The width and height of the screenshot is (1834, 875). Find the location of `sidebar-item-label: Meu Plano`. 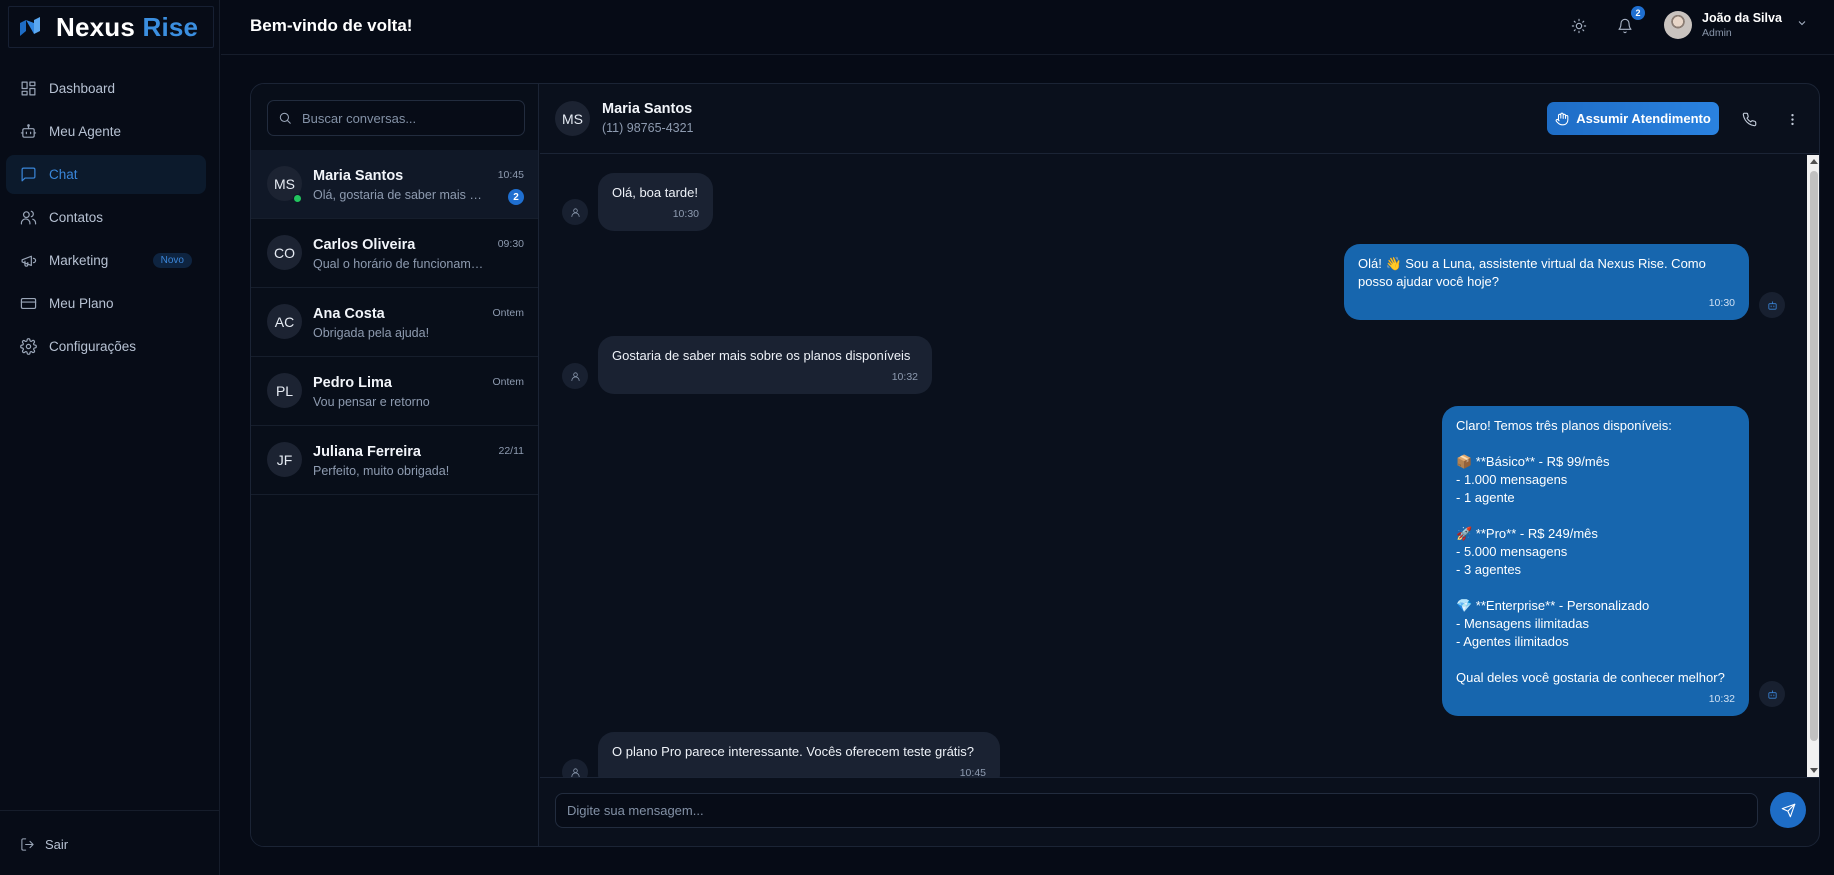

sidebar-item-label: Meu Plano is located at coordinates (81, 303).